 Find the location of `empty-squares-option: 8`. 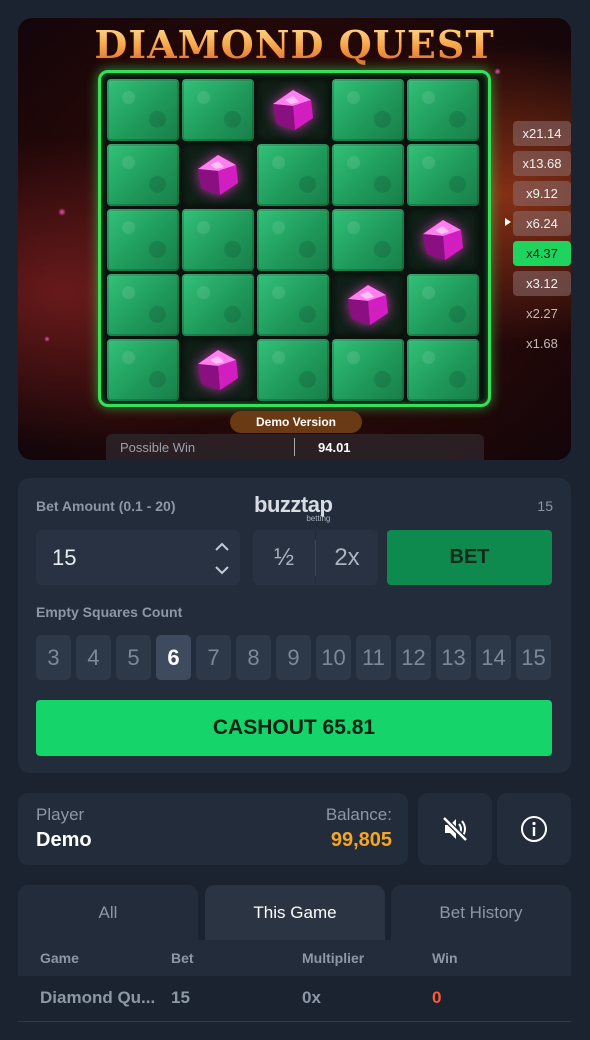

empty-squares-option: 8 is located at coordinates (253, 657).